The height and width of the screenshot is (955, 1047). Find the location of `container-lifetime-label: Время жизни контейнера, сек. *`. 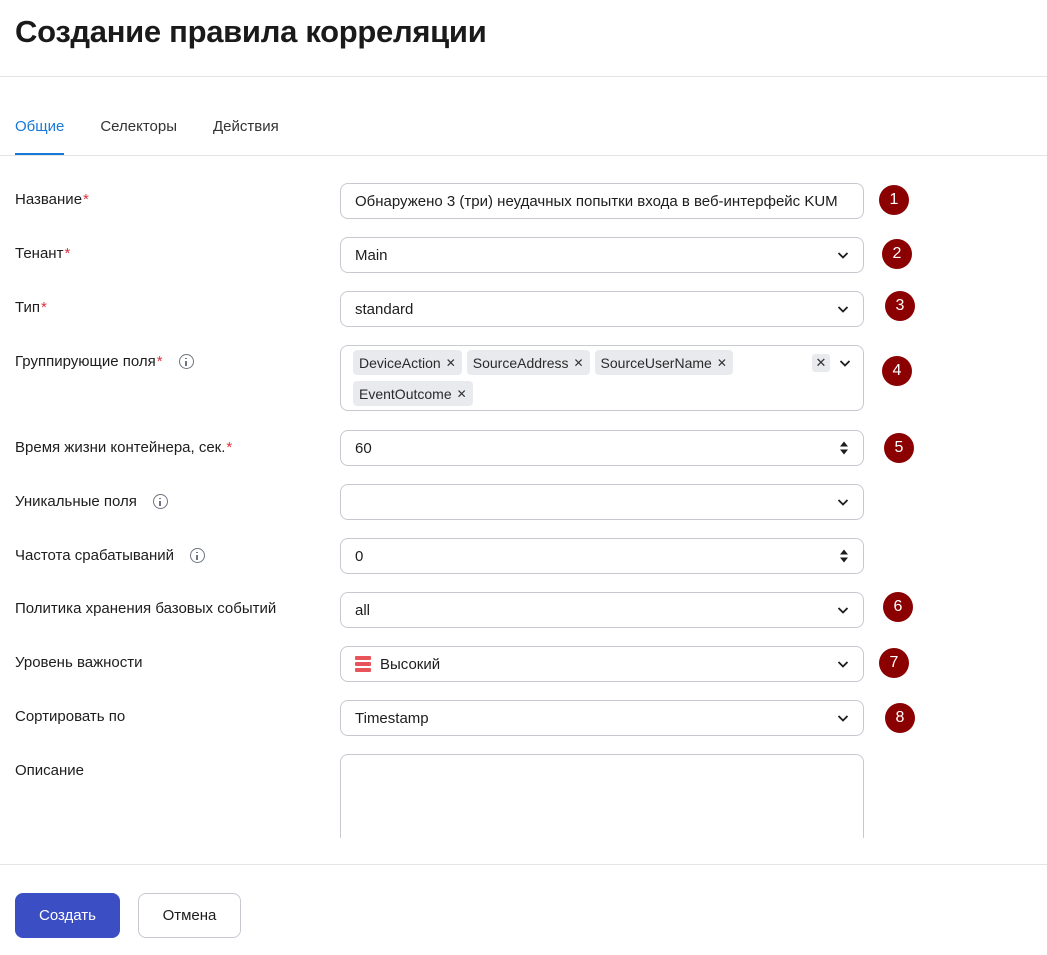

container-lifetime-label: Время жизни контейнера, сек. * is located at coordinates (124, 447).